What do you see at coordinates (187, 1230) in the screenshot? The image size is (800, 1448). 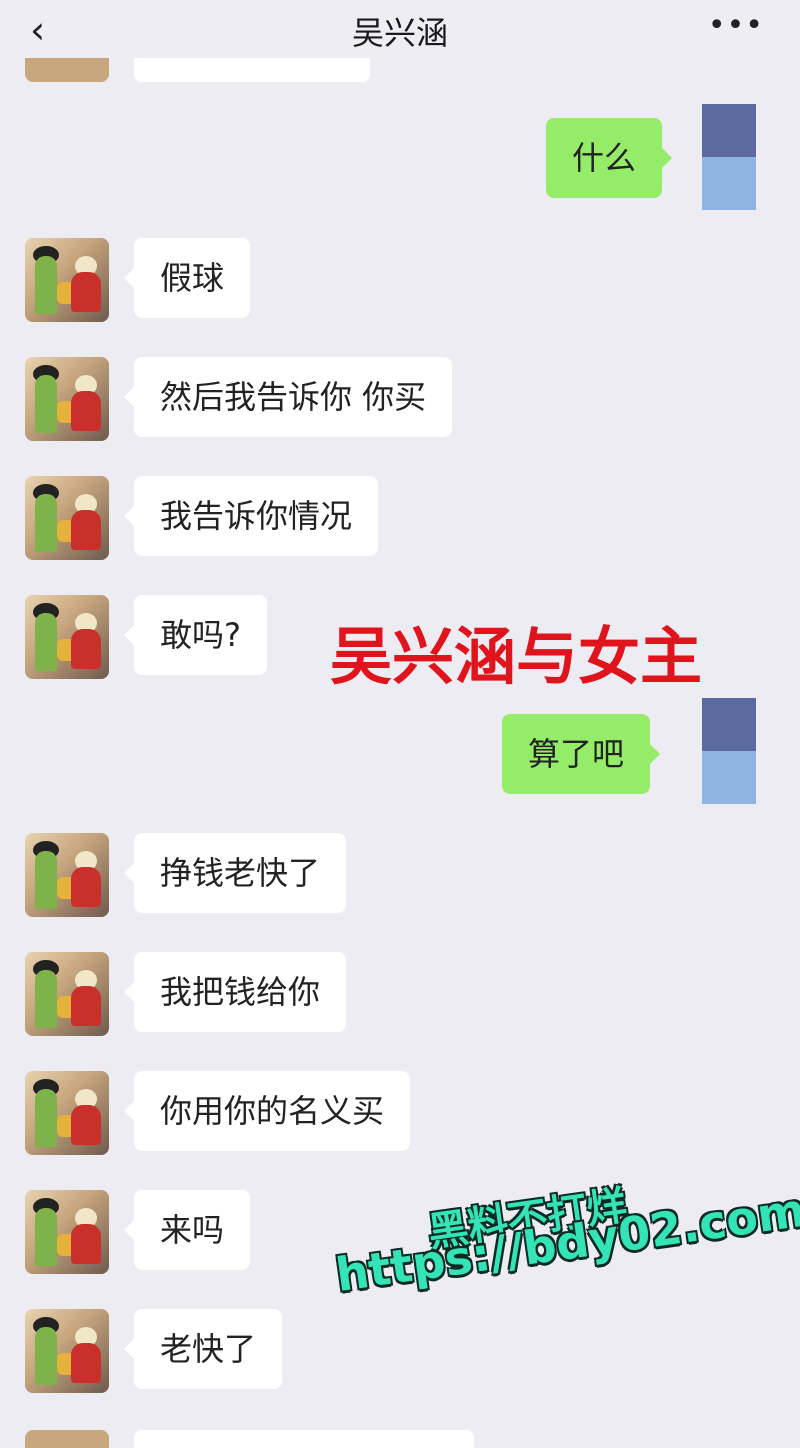 I see `incoming-message-bubble: 来吗` at bounding box center [187, 1230].